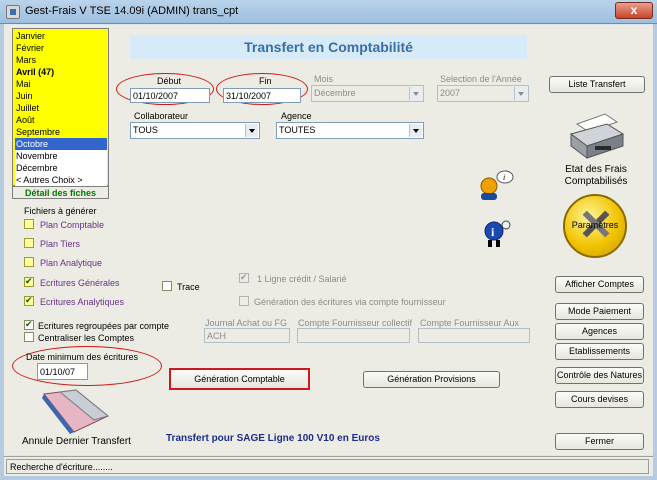 The width and height of the screenshot is (657, 480). Describe the element at coordinates (599, 441) in the screenshot. I see `fermer-button: Fermer` at that location.